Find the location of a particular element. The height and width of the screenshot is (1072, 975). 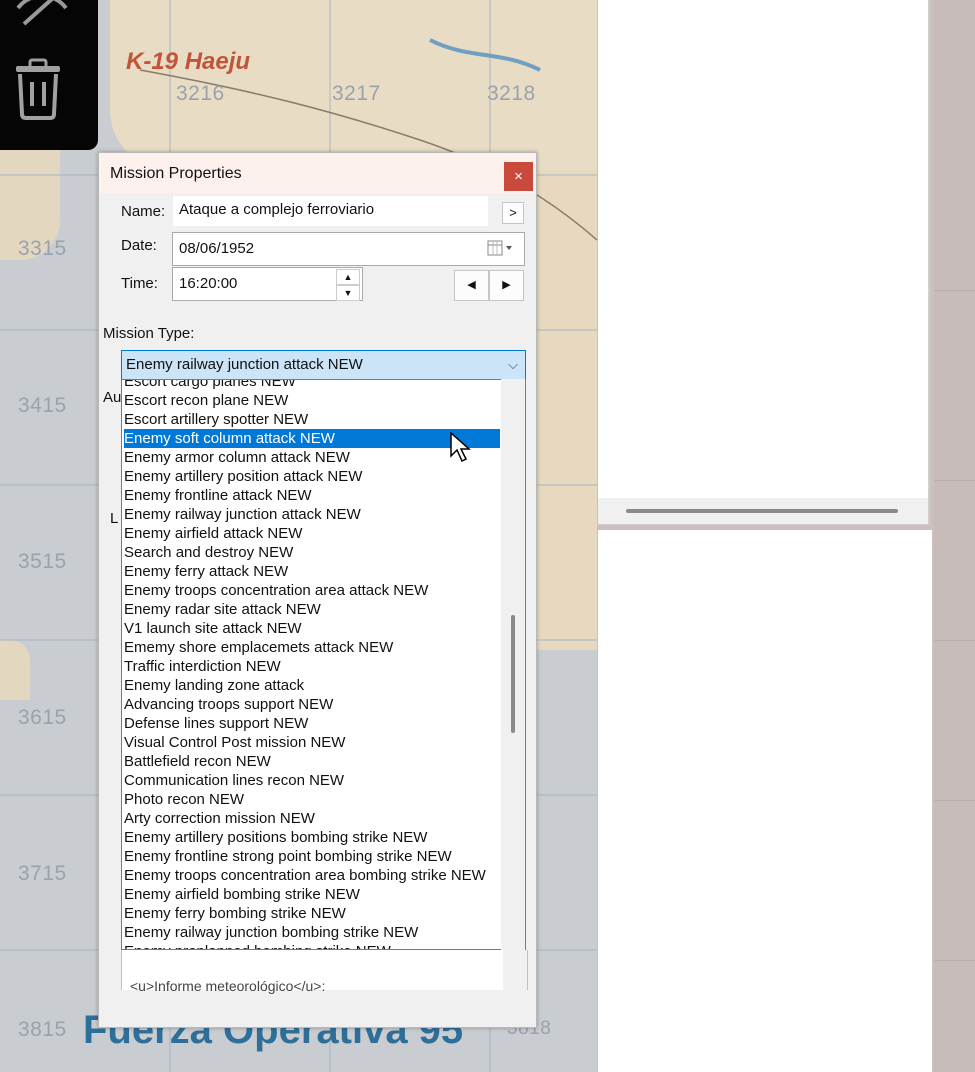

list-item: Enemy ferry attack NEW is located at coordinates (312, 571).